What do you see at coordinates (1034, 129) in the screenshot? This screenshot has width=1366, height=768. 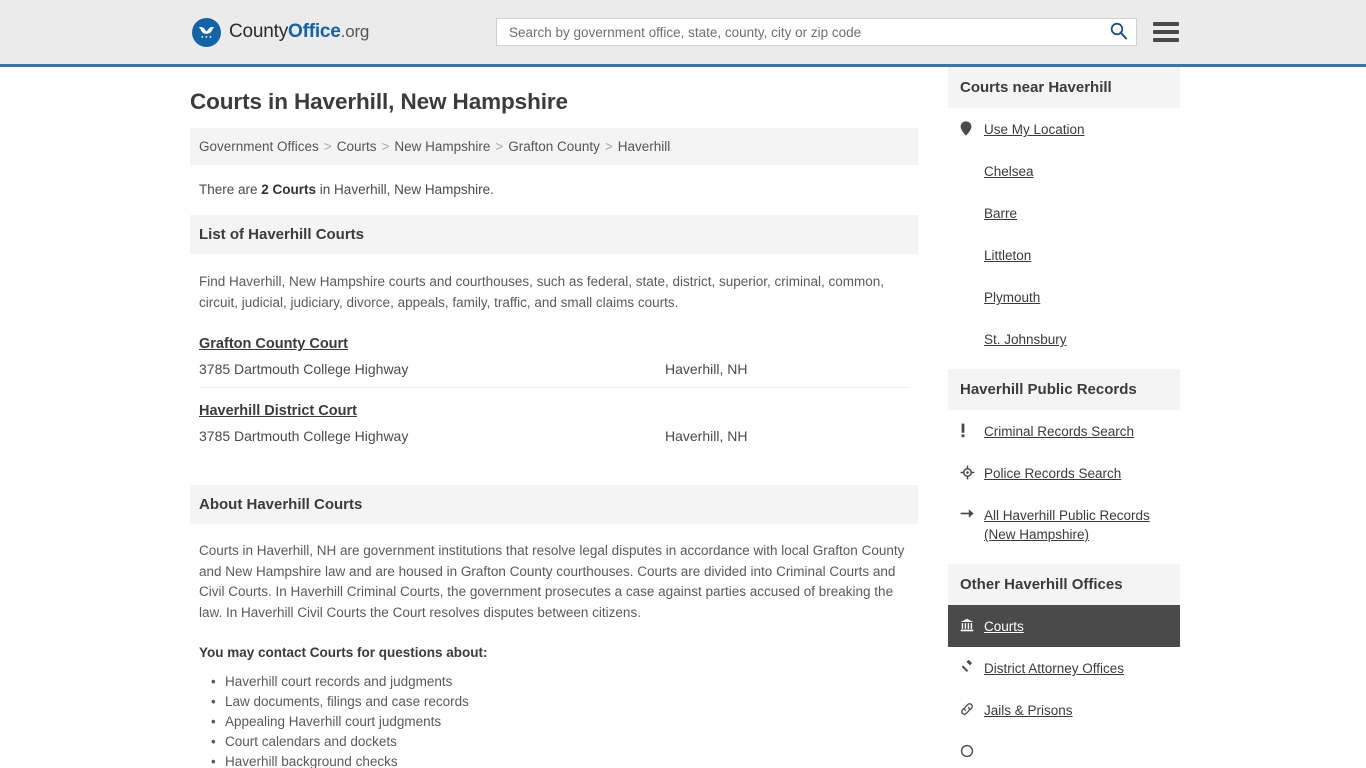 I see `sidebar-item-label: Use My Location` at bounding box center [1034, 129].